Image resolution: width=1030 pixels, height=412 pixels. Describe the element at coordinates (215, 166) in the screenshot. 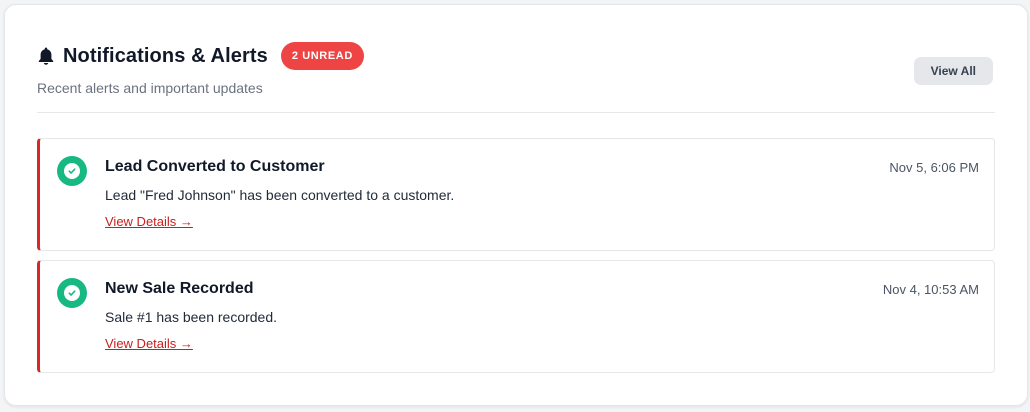

I see `notification-title: Lead Converted to Customer` at that location.